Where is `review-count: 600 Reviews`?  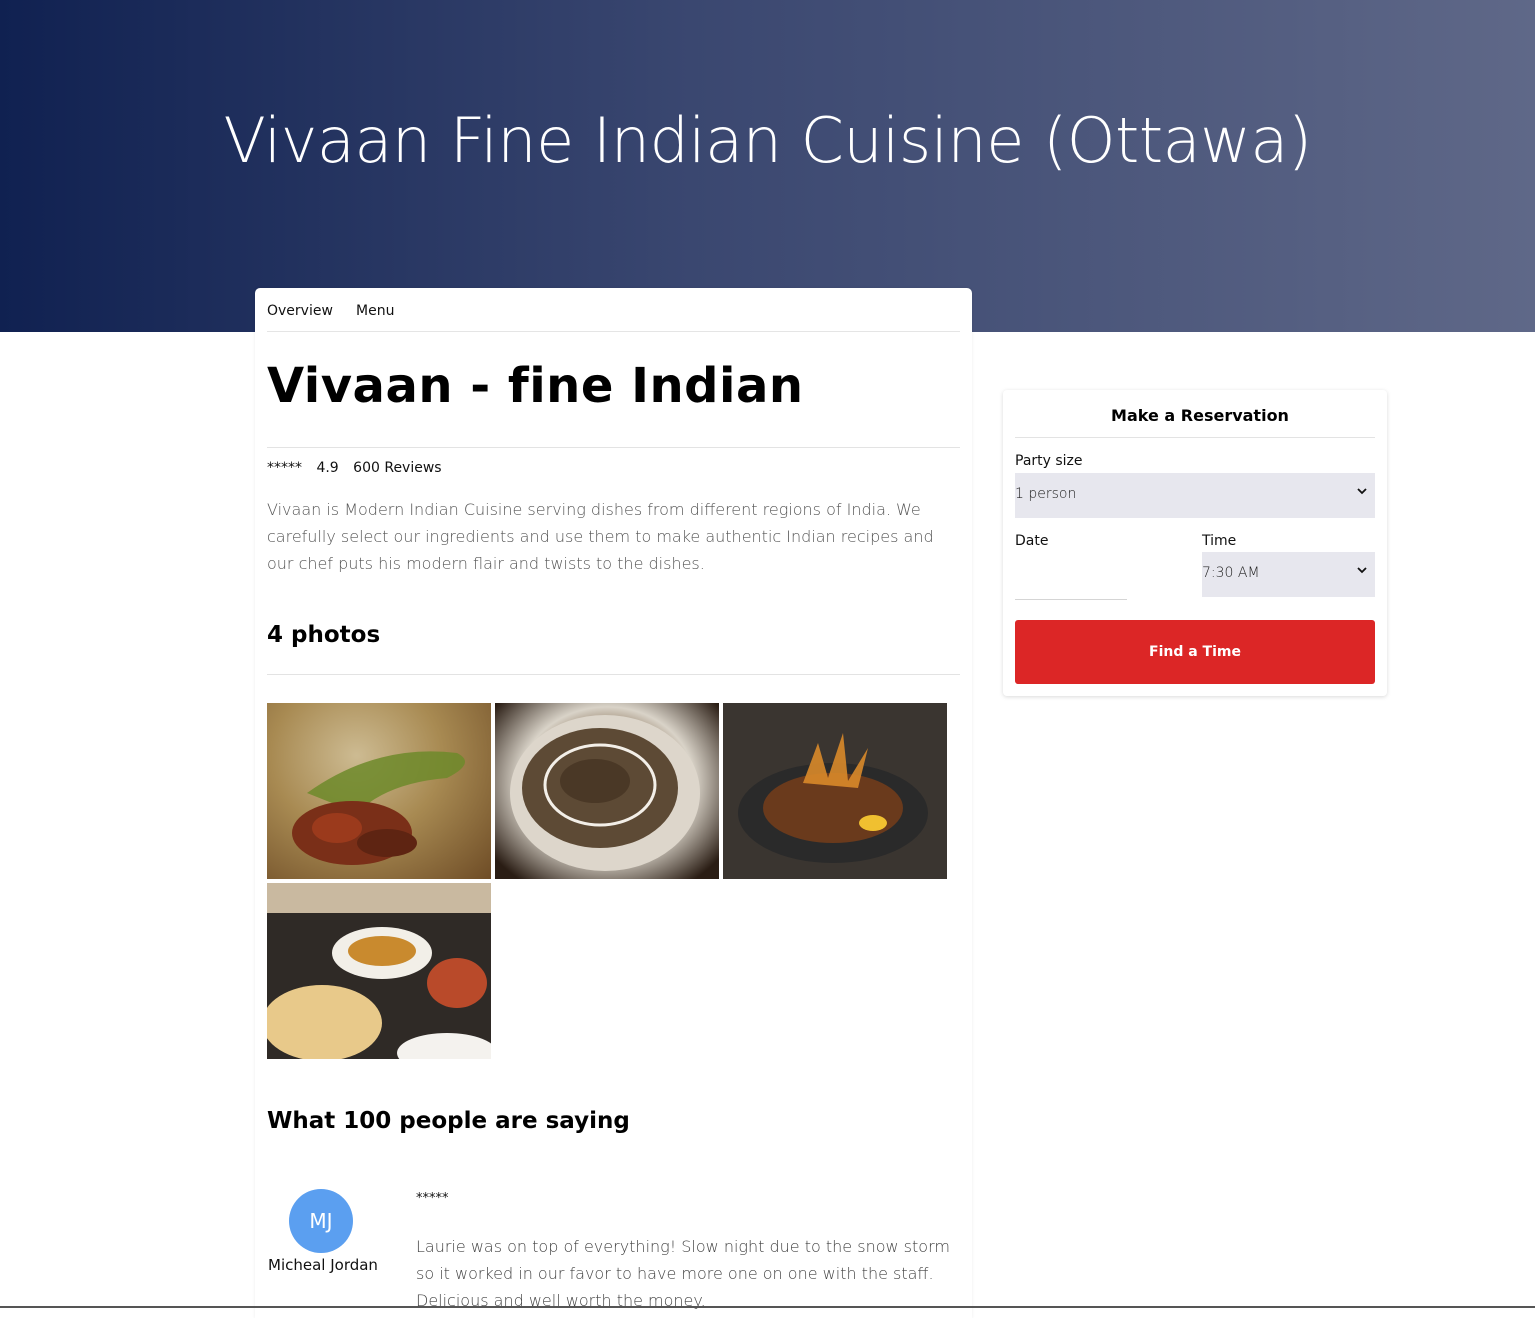 review-count: 600 Reviews is located at coordinates (397, 468).